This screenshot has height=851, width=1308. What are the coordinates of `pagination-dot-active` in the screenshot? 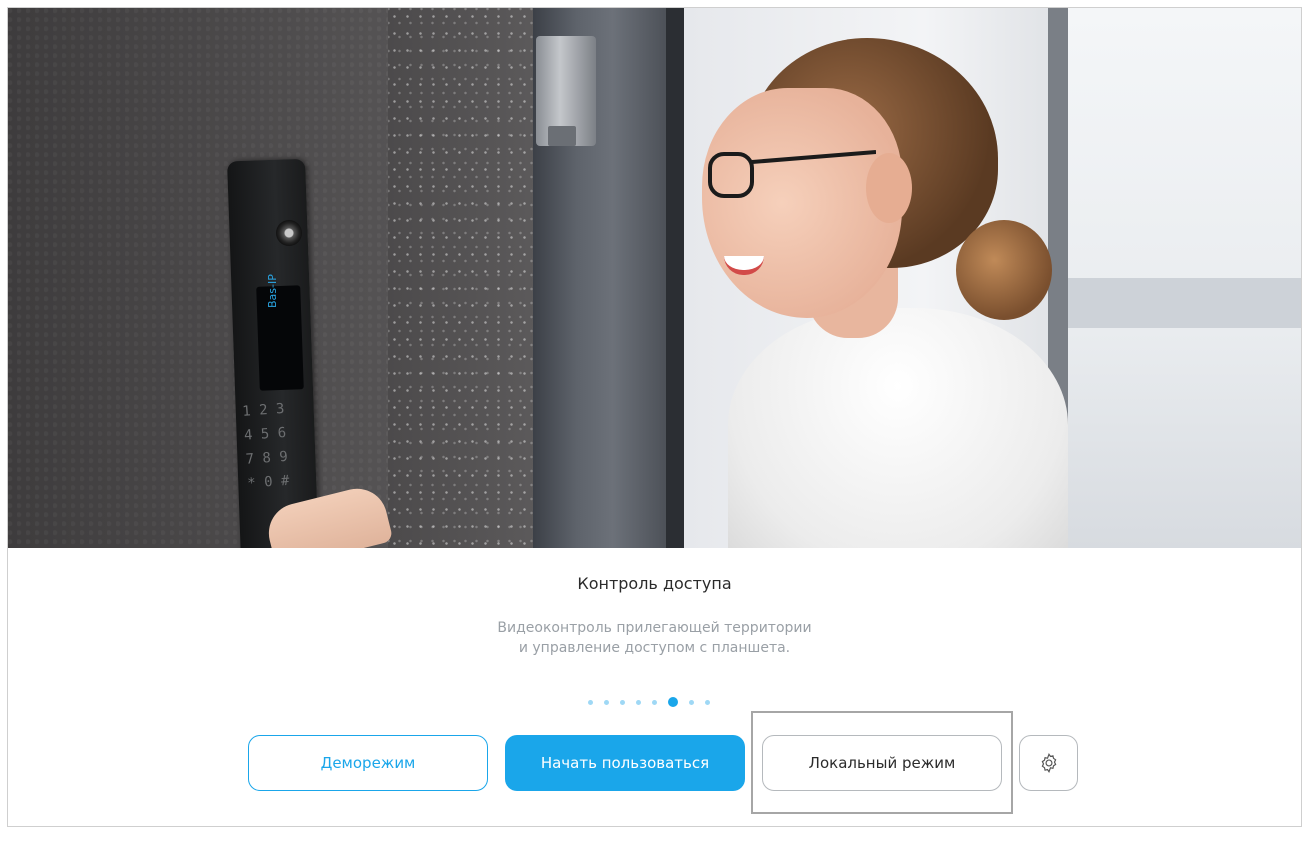 It's located at (673, 702).